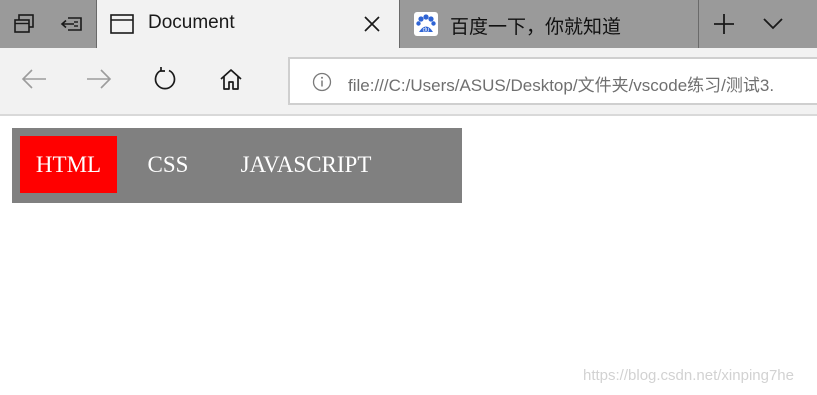 The height and width of the screenshot is (395, 817). Describe the element at coordinates (322, 82) in the screenshot. I see `info-icon` at that location.